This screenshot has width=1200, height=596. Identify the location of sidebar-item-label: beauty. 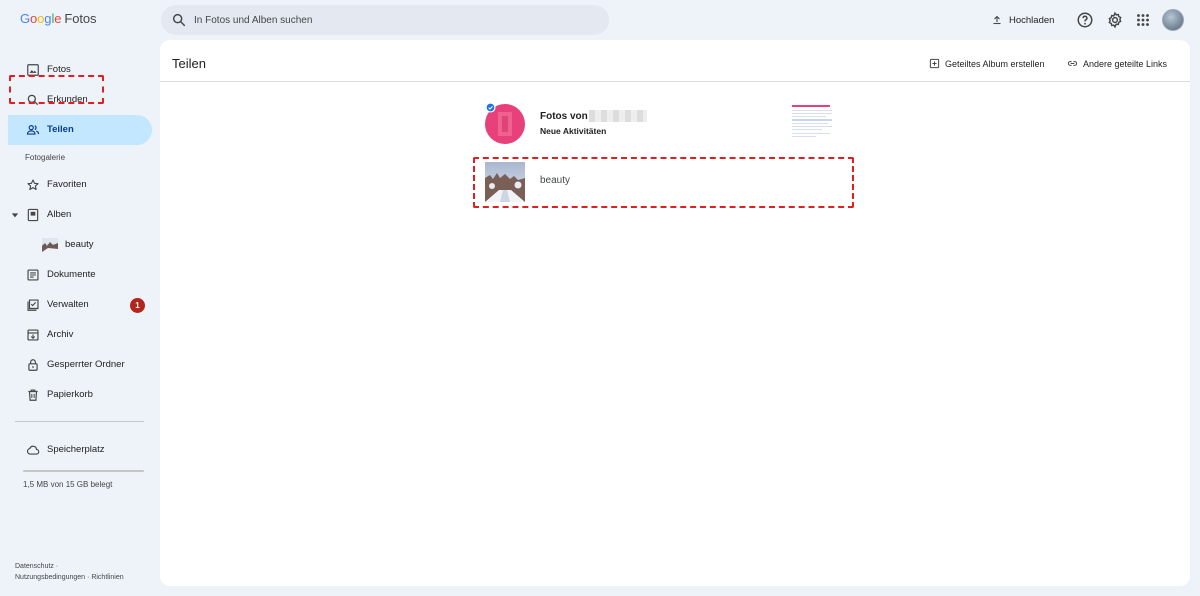
(79, 244).